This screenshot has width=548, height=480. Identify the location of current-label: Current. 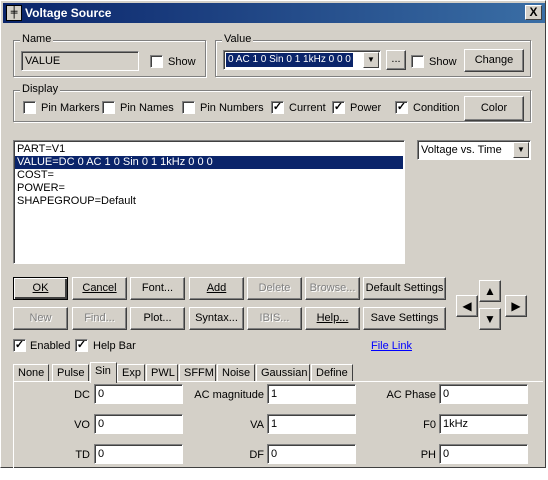
(307, 108).